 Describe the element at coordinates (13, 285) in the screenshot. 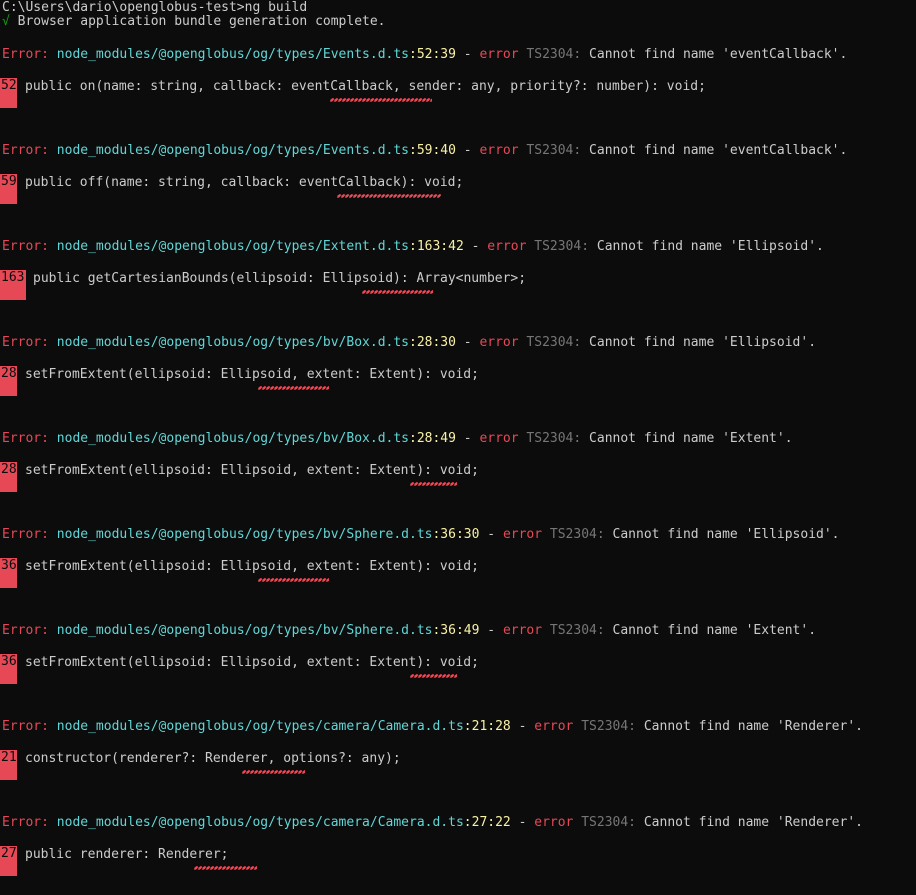

I see `line-number-badge: 163` at that location.